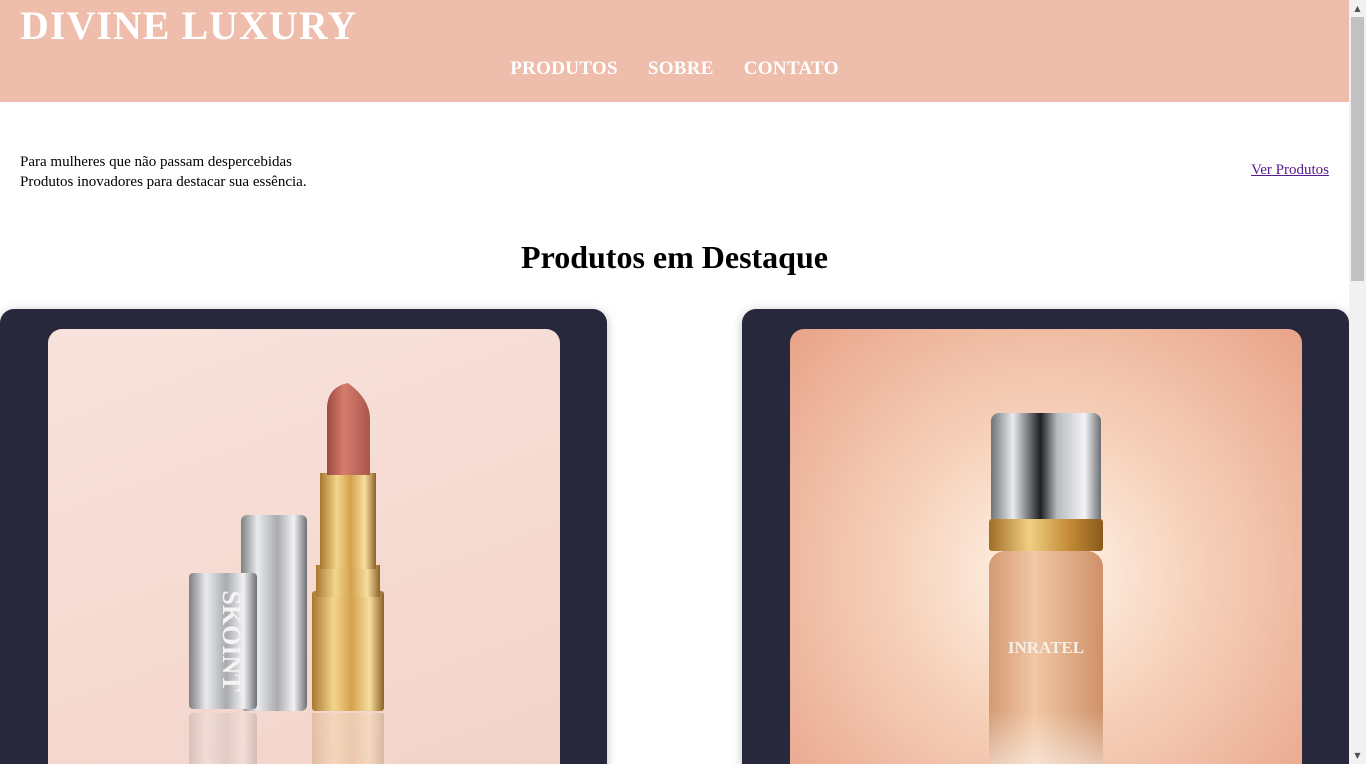 The image size is (1366, 764). What do you see at coordinates (1357, 382) in the screenshot?
I see `vertical-scrollbar: ▲ ▼` at bounding box center [1357, 382].